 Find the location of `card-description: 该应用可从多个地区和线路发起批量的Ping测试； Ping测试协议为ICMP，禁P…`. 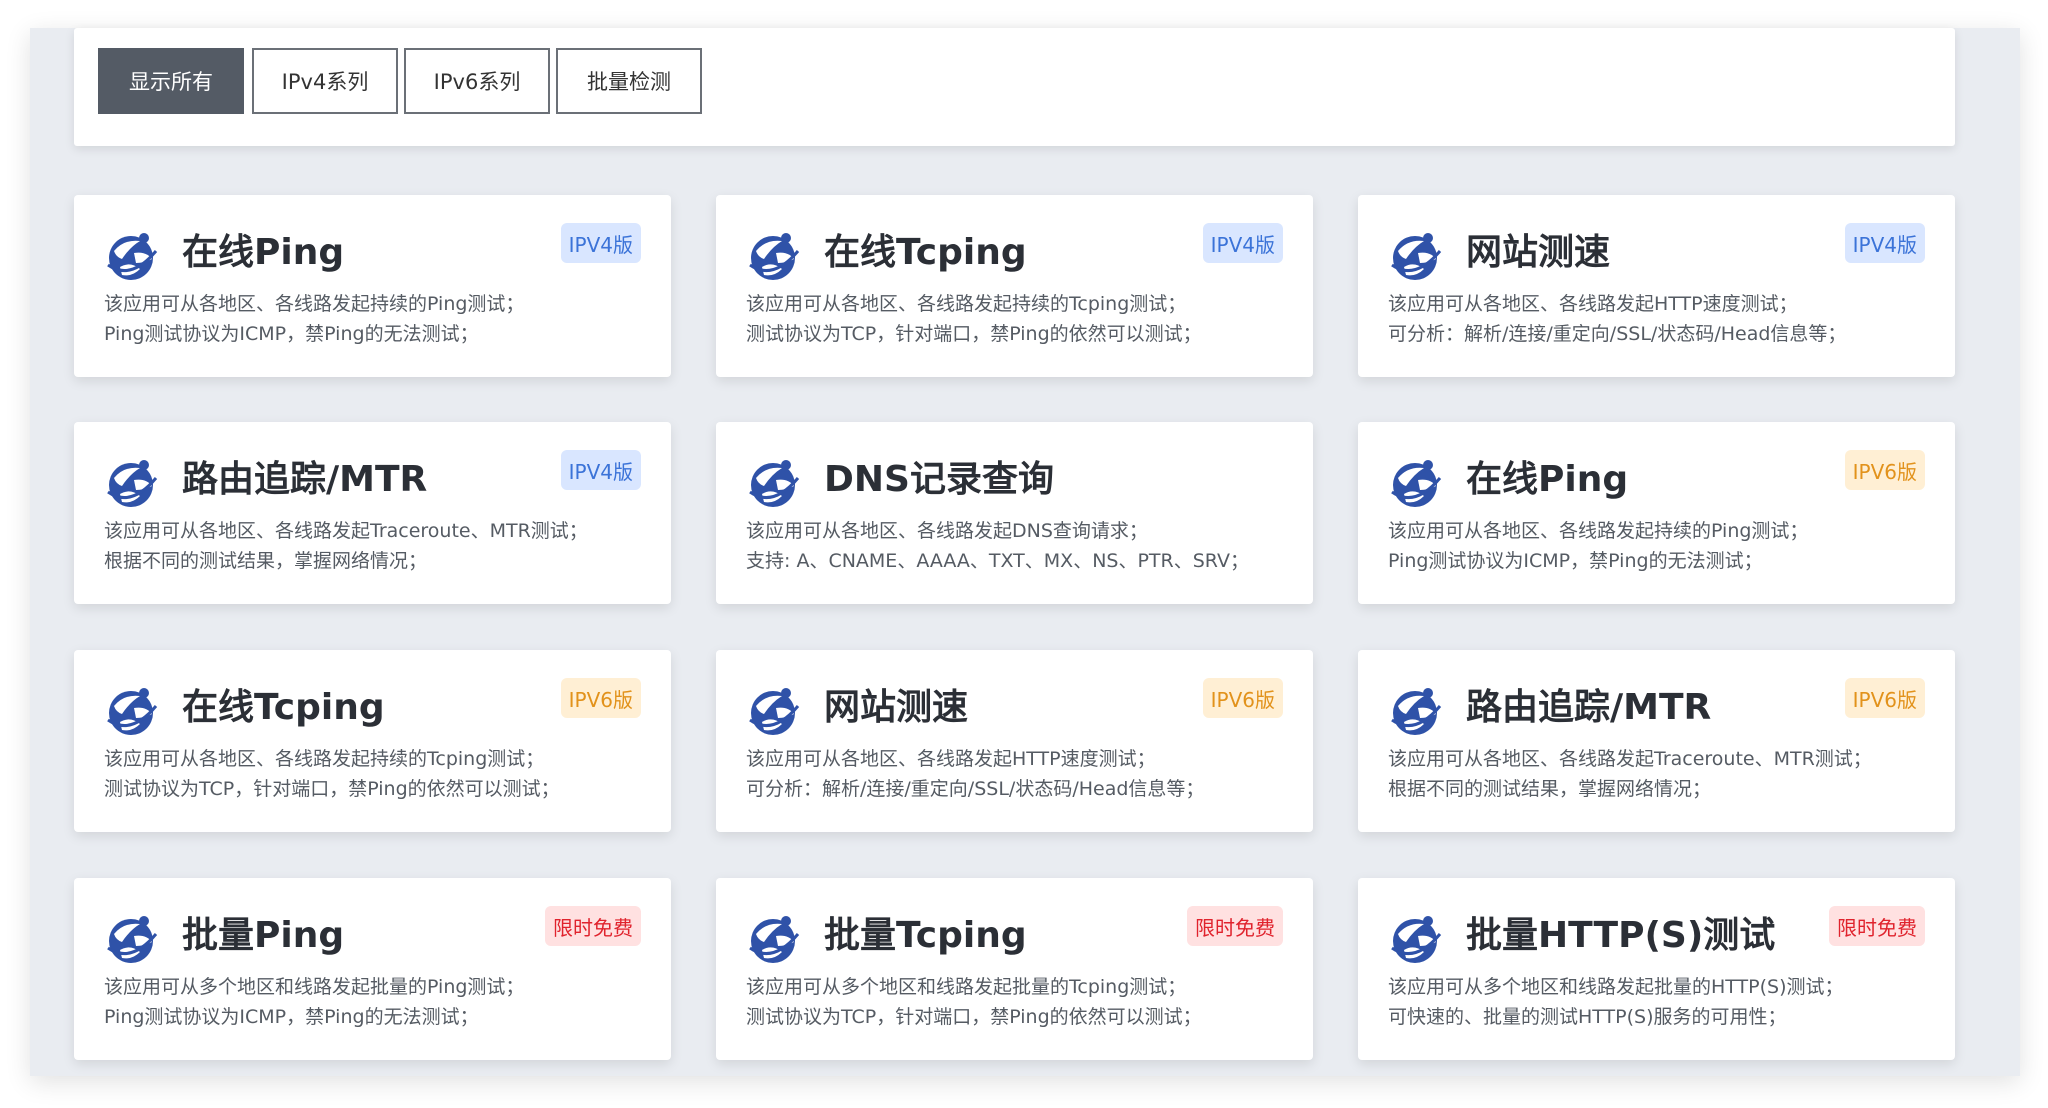

card-description: 该应用可从多个地区和线路发起批量的Ping测试； Ping测试协议为ICMP，禁P… is located at coordinates (377, 1002).